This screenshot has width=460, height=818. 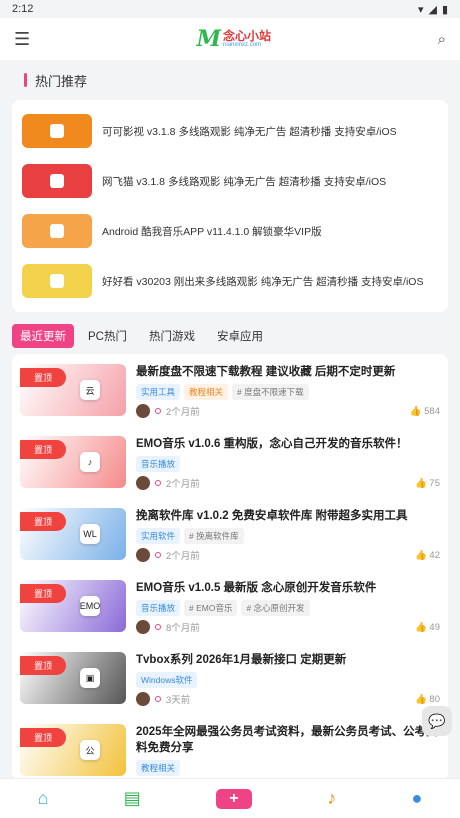 I want to click on category-tabs: 最近更新 PC热门 热门游戏 安卓应用, so click(x=230, y=333).